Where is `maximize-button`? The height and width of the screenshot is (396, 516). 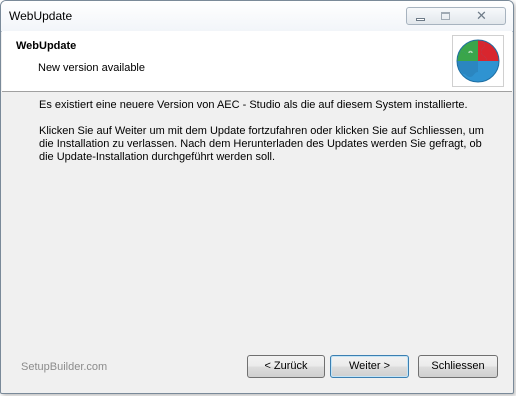 maximize-button is located at coordinates (446, 16).